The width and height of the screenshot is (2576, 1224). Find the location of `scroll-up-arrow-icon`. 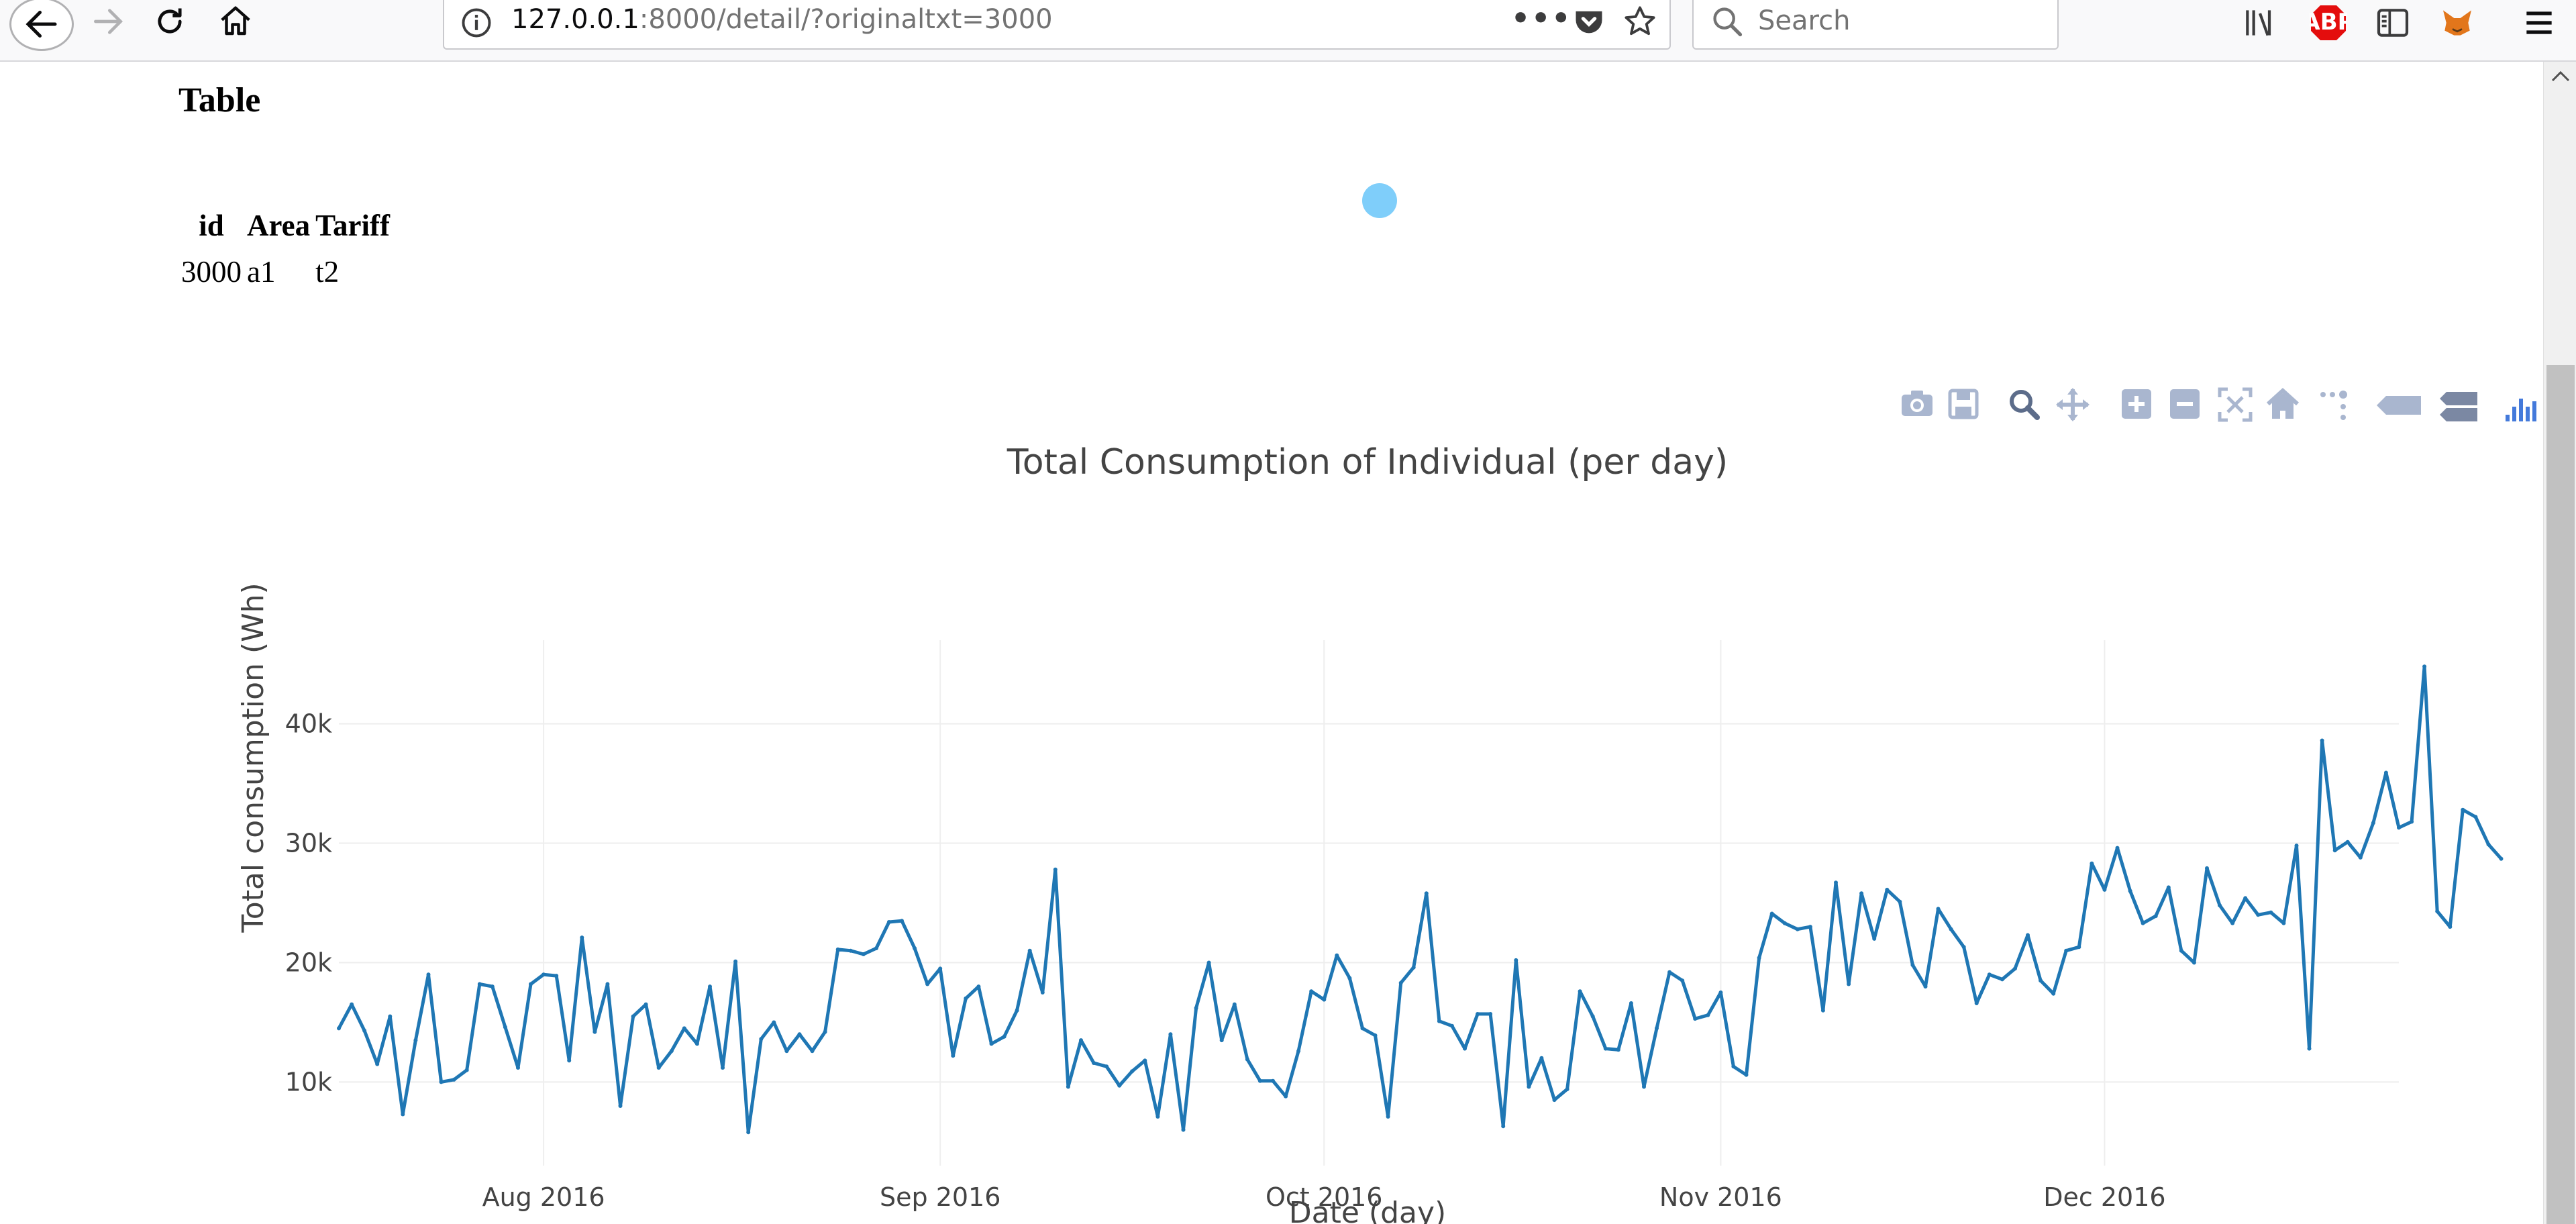

scroll-up-arrow-icon is located at coordinates (2561, 77).